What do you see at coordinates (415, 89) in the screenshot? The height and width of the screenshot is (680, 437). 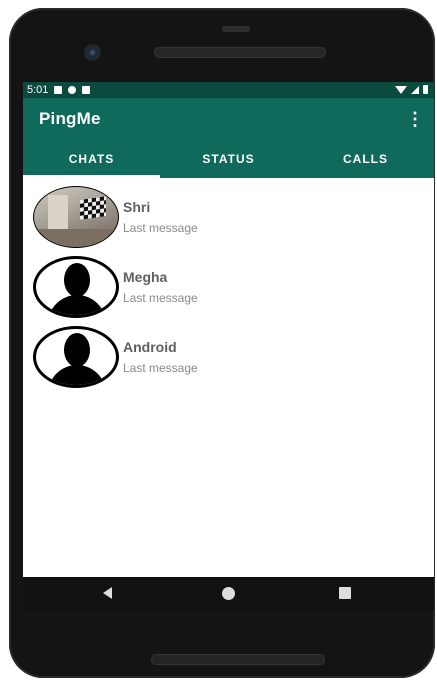 I see `signal-icon` at bounding box center [415, 89].